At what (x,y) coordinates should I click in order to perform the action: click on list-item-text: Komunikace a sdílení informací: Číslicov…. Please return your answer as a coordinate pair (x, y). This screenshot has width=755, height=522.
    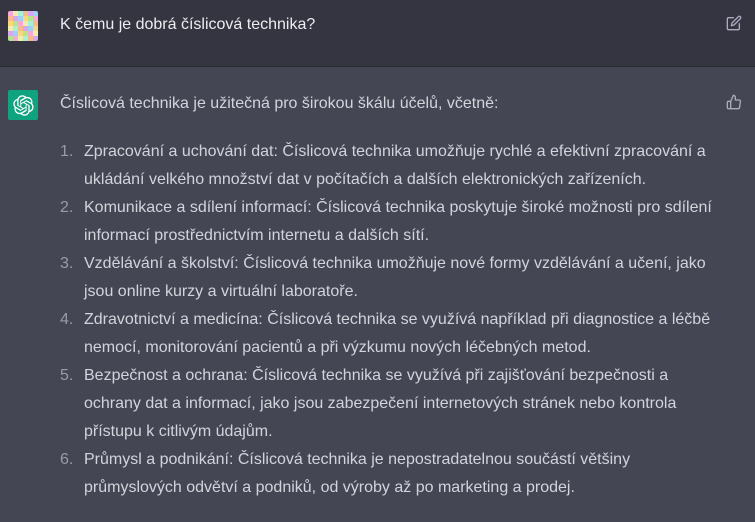
    Looking at the image, I should click on (398, 221).